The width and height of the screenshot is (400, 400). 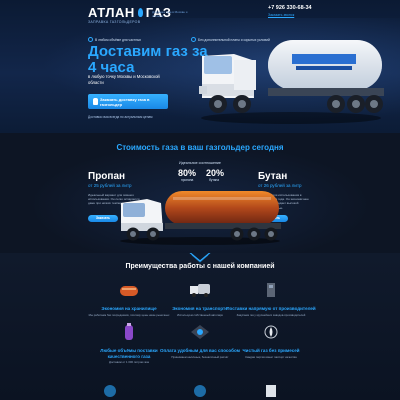 What do you see at coordinates (114, 39) in the screenshot?
I see `hero-feature-1: В любом объёме для частных` at bounding box center [114, 39].